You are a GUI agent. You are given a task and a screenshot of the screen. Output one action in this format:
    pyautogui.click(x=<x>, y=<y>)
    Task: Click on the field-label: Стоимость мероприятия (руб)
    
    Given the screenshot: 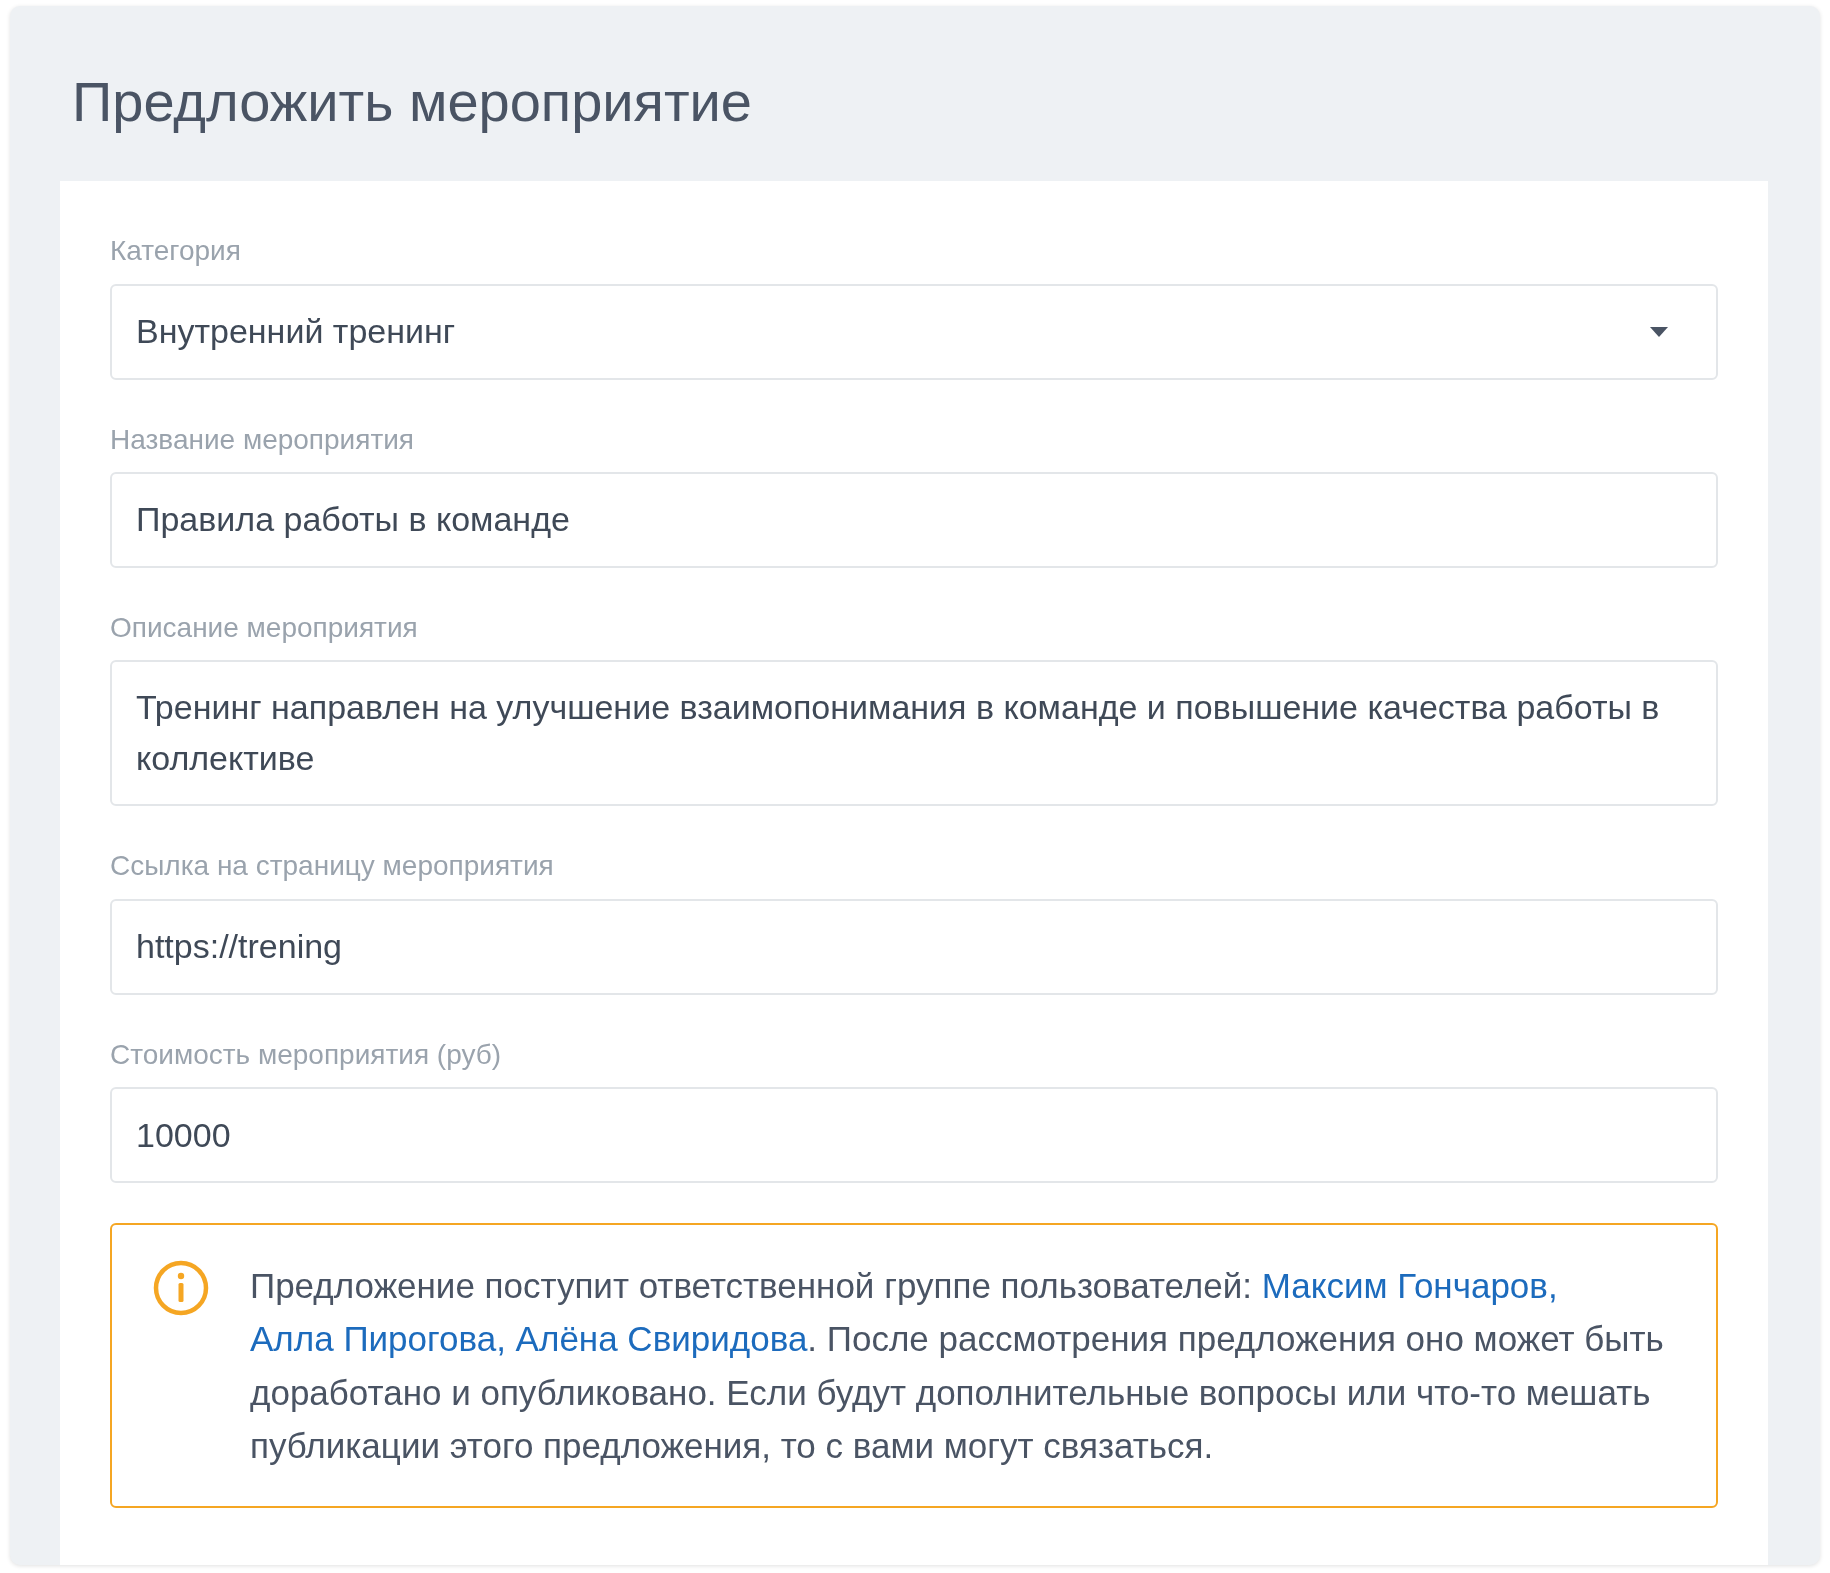 What is the action you would take?
    pyautogui.click(x=306, y=1054)
    